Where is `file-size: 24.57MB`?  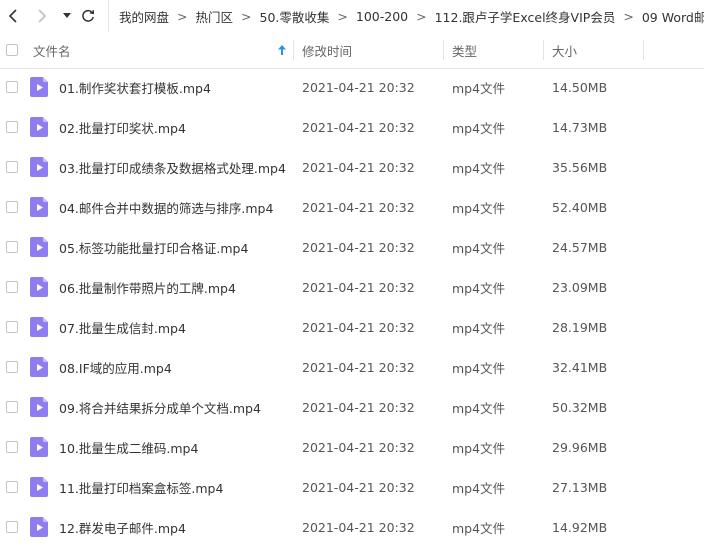
file-size: 24.57MB is located at coordinates (580, 247).